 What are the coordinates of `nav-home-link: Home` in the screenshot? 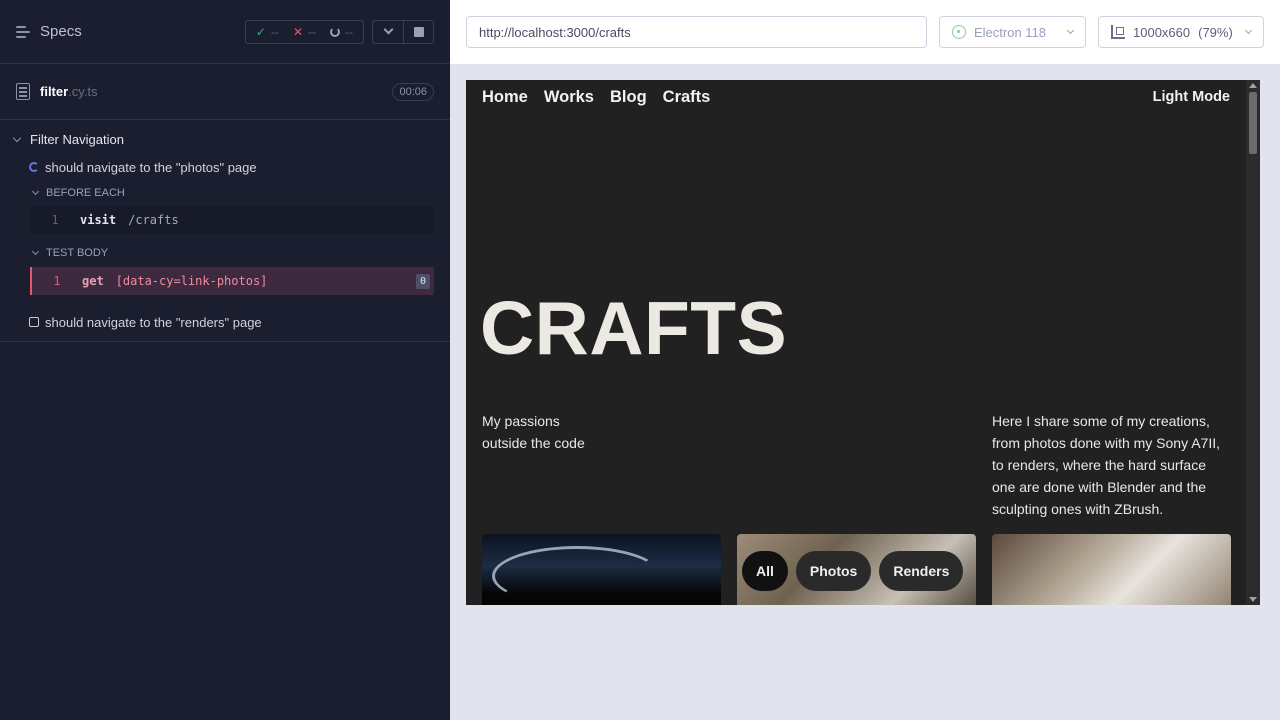 It's located at (505, 97).